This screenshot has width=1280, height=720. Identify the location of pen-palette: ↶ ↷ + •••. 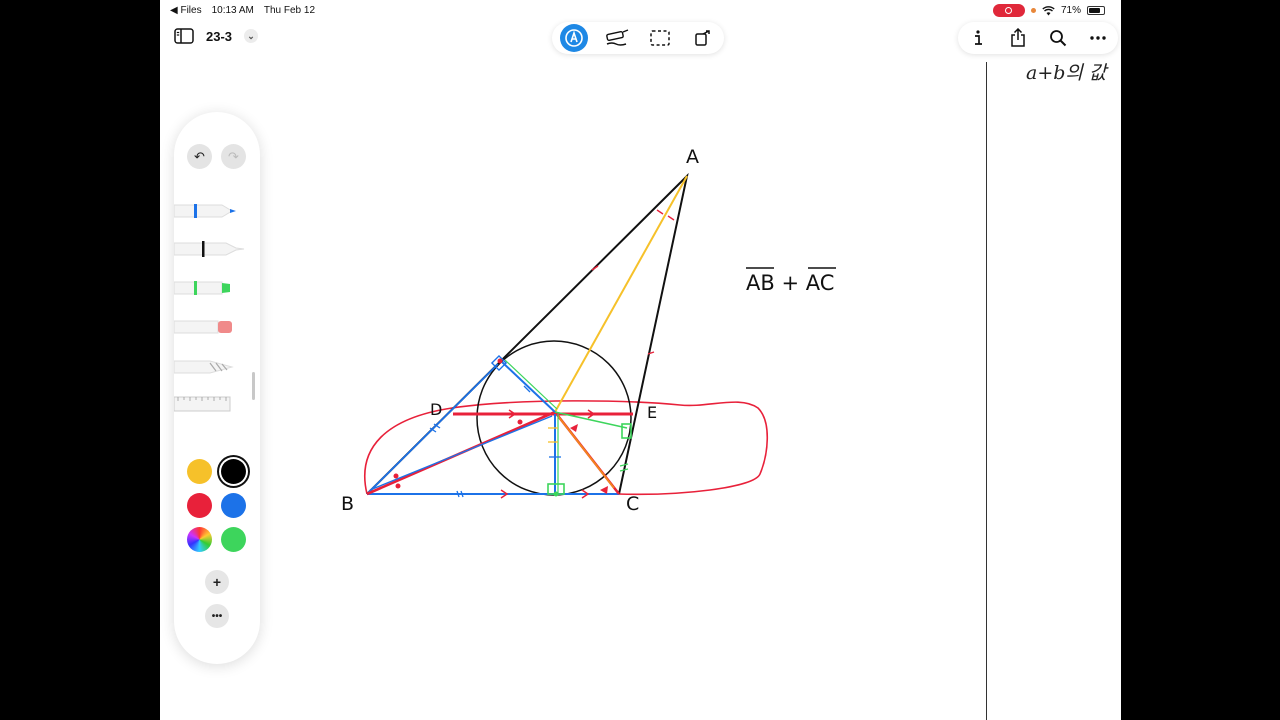
(217, 388).